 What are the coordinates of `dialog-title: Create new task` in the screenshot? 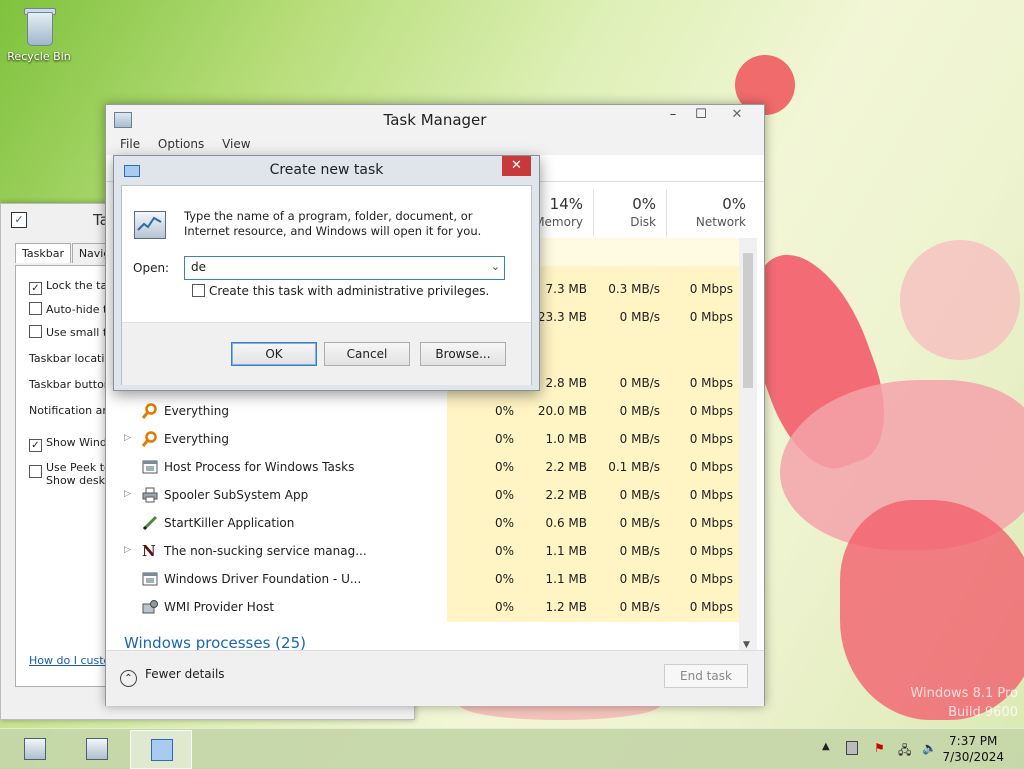 It's located at (326, 170).